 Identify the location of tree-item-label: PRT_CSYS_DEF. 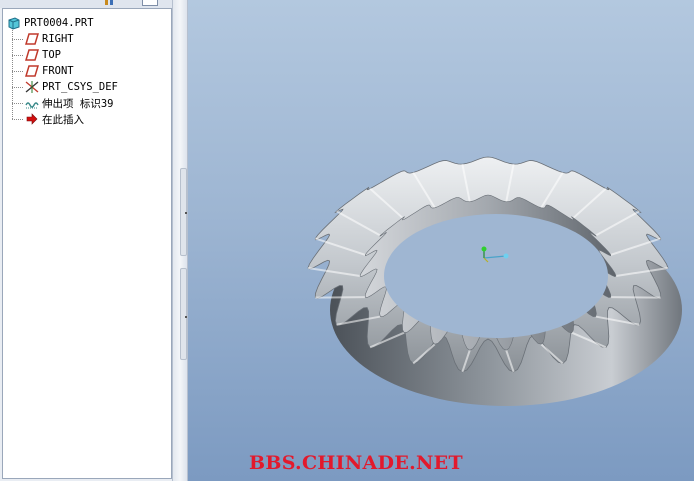
(80, 87).